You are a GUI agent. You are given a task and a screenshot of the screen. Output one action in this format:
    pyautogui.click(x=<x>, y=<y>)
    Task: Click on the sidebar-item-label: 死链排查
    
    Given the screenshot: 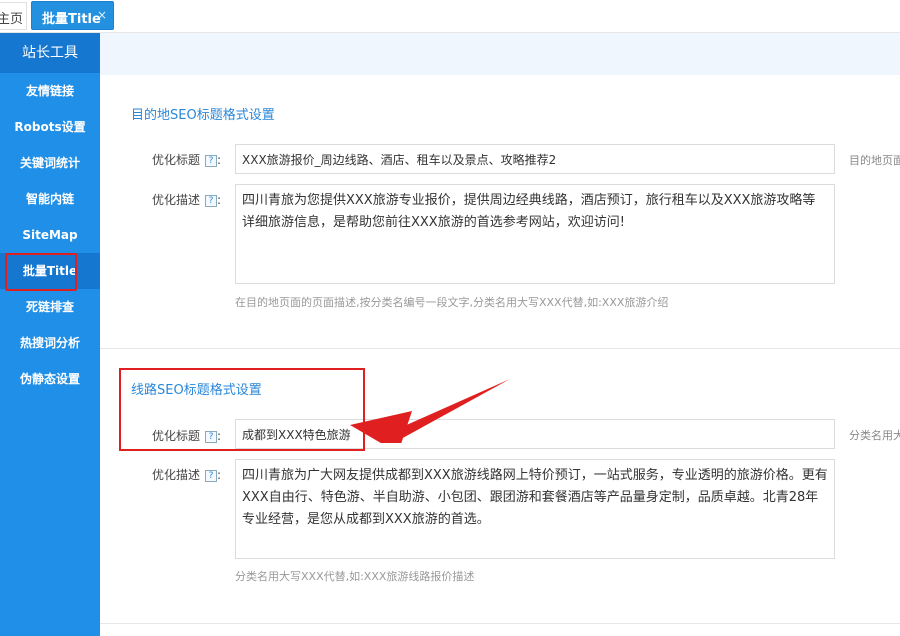 What is the action you would take?
    pyautogui.click(x=49, y=307)
    